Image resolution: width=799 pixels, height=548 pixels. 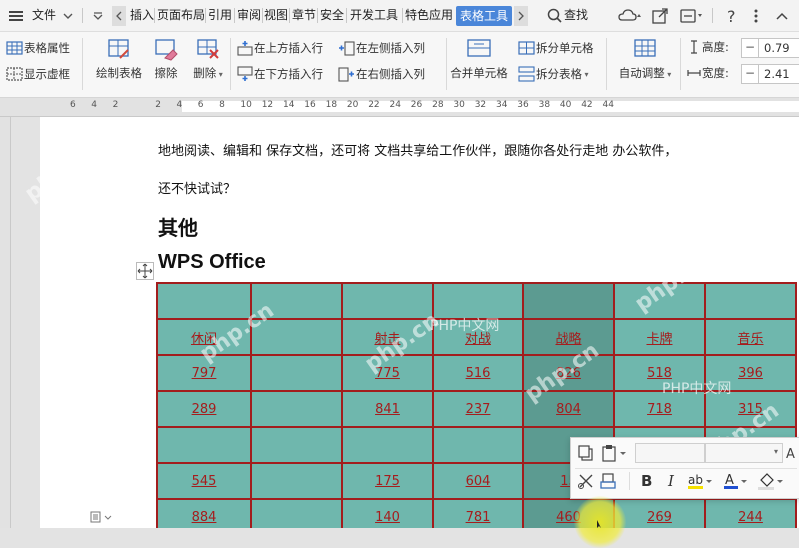 What do you see at coordinates (279, 74) in the screenshot?
I see `insert-row-below-button: 在下方插入行` at bounding box center [279, 74].